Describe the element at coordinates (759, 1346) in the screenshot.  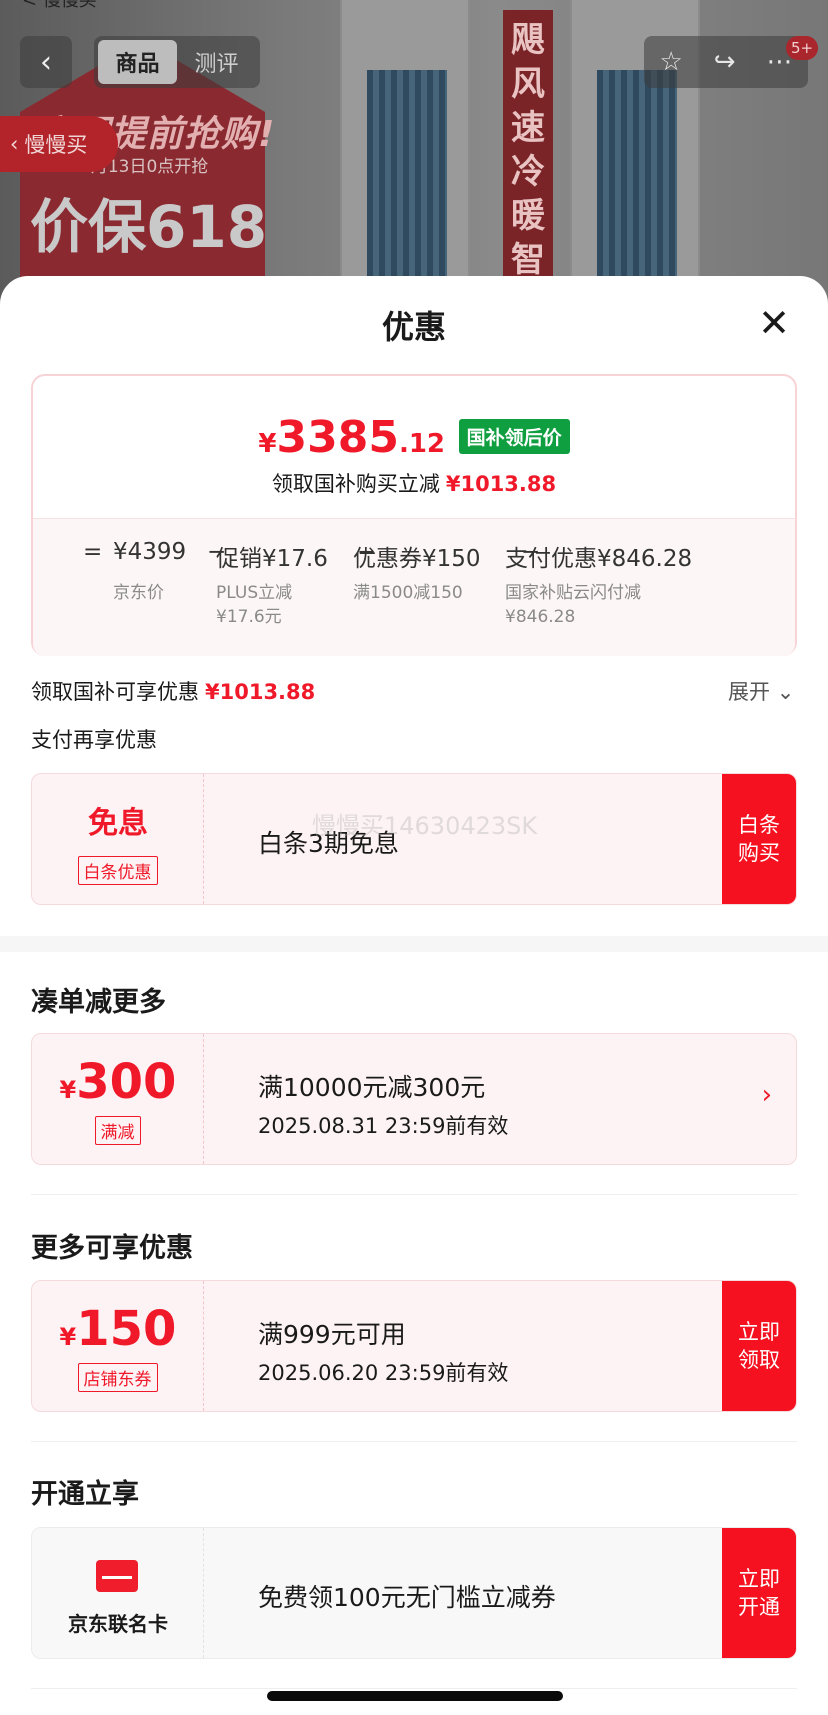
I see `claim-coupon-button: 立即 领取` at that location.